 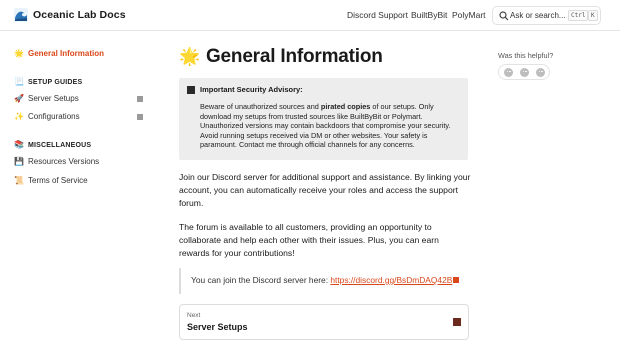 What do you see at coordinates (55, 82) in the screenshot?
I see `sidebar-heading-label: SETUP GUIDES` at bounding box center [55, 82].